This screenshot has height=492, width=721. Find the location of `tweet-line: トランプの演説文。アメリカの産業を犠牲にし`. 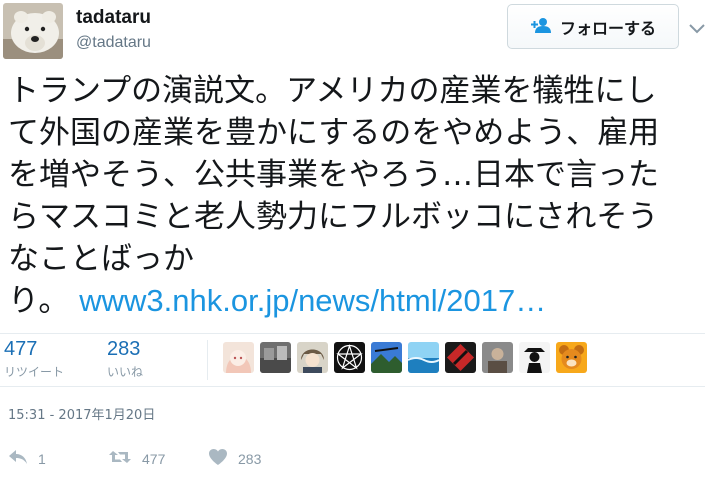

tweet-line: トランプの演説文。アメリカの産業を犠牲にし is located at coordinates (332, 91).